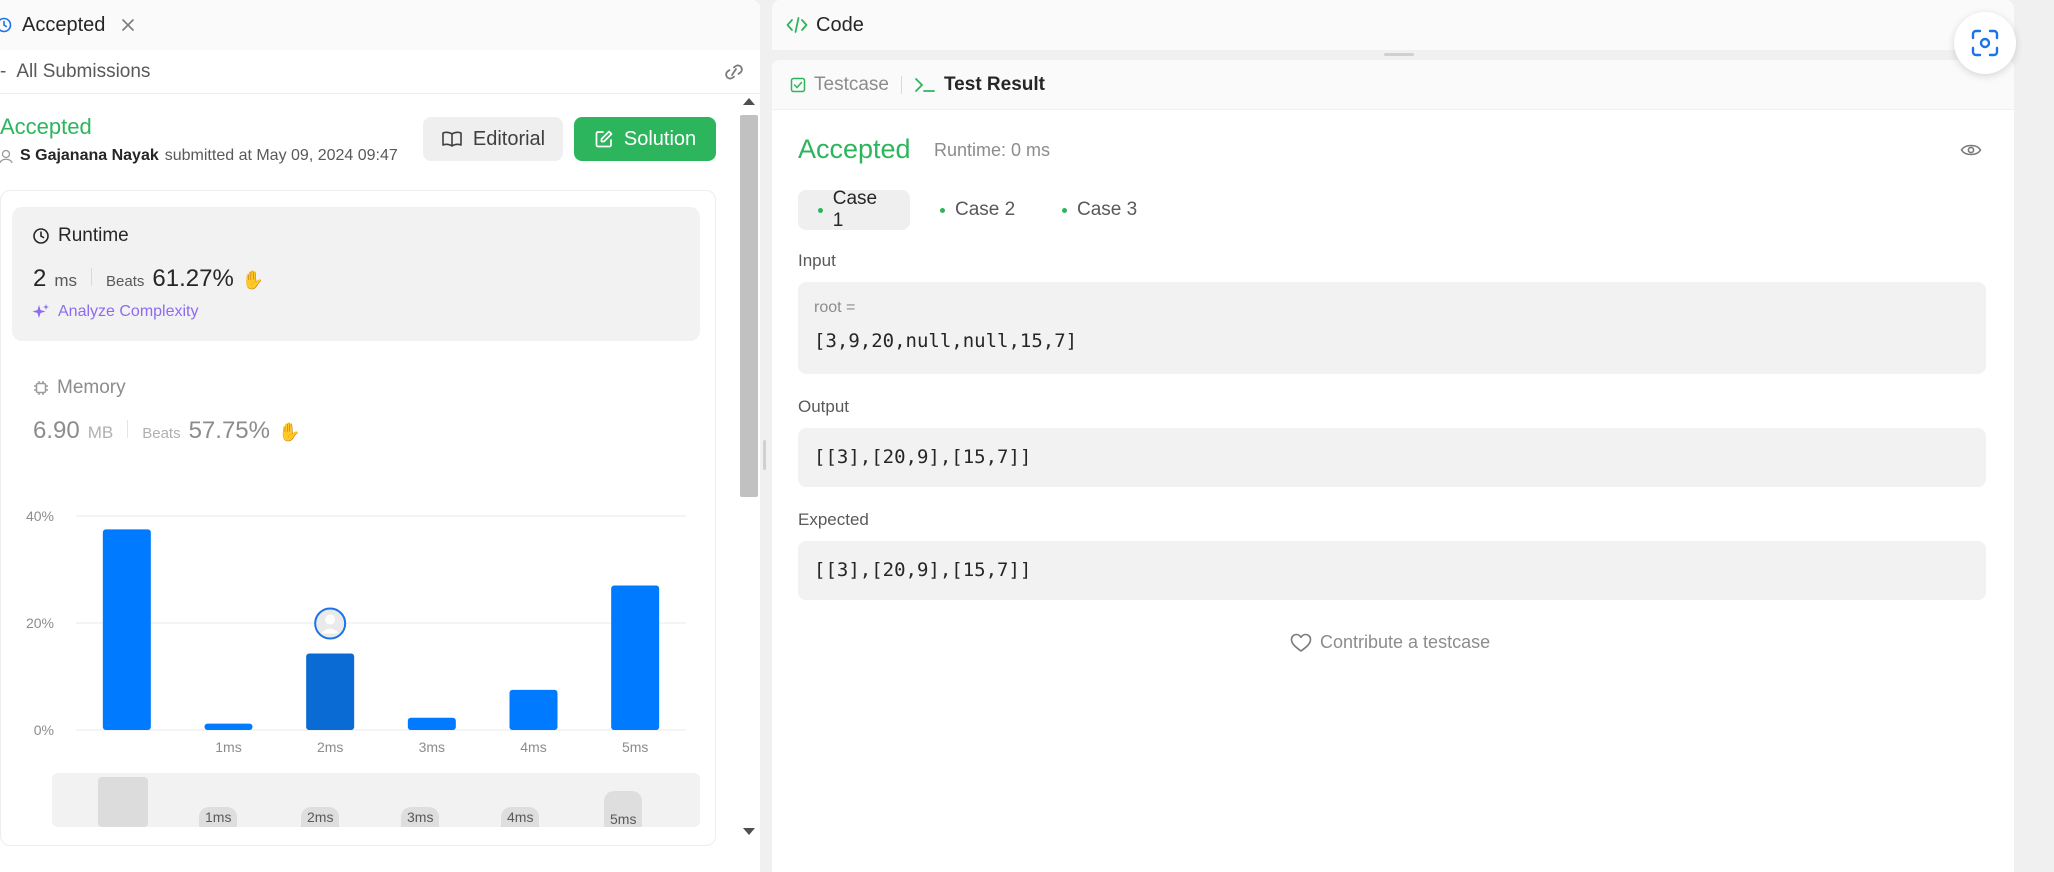 This screenshot has height=872, width=2054. I want to click on runtime-header: Runtime, so click(80, 236).